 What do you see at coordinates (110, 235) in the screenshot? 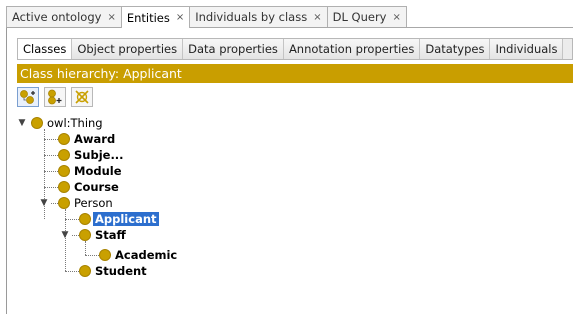
I see `tree-node-label: Staff` at bounding box center [110, 235].